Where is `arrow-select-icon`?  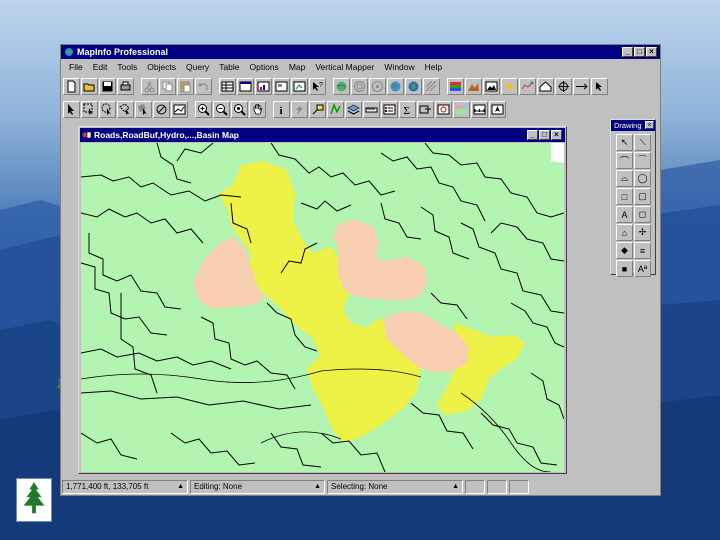 arrow-select-icon is located at coordinates (71, 109).